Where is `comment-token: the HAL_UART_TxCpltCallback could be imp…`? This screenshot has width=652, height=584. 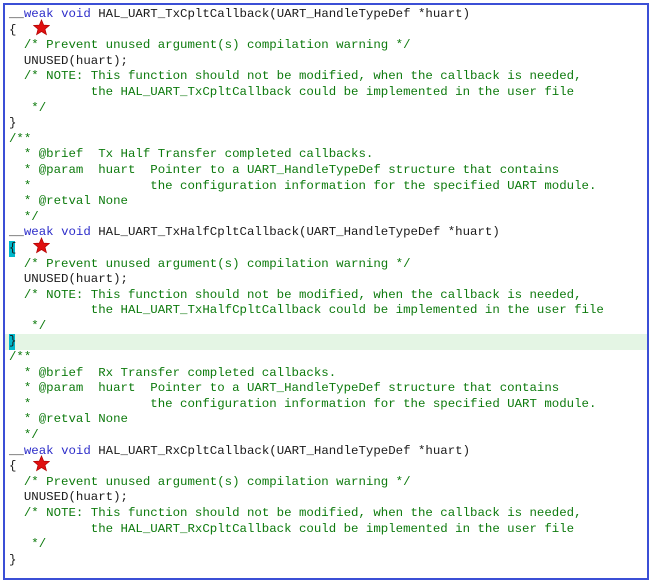
comment-token: the HAL_UART_TxCpltCallback could be imp… is located at coordinates (292, 91).